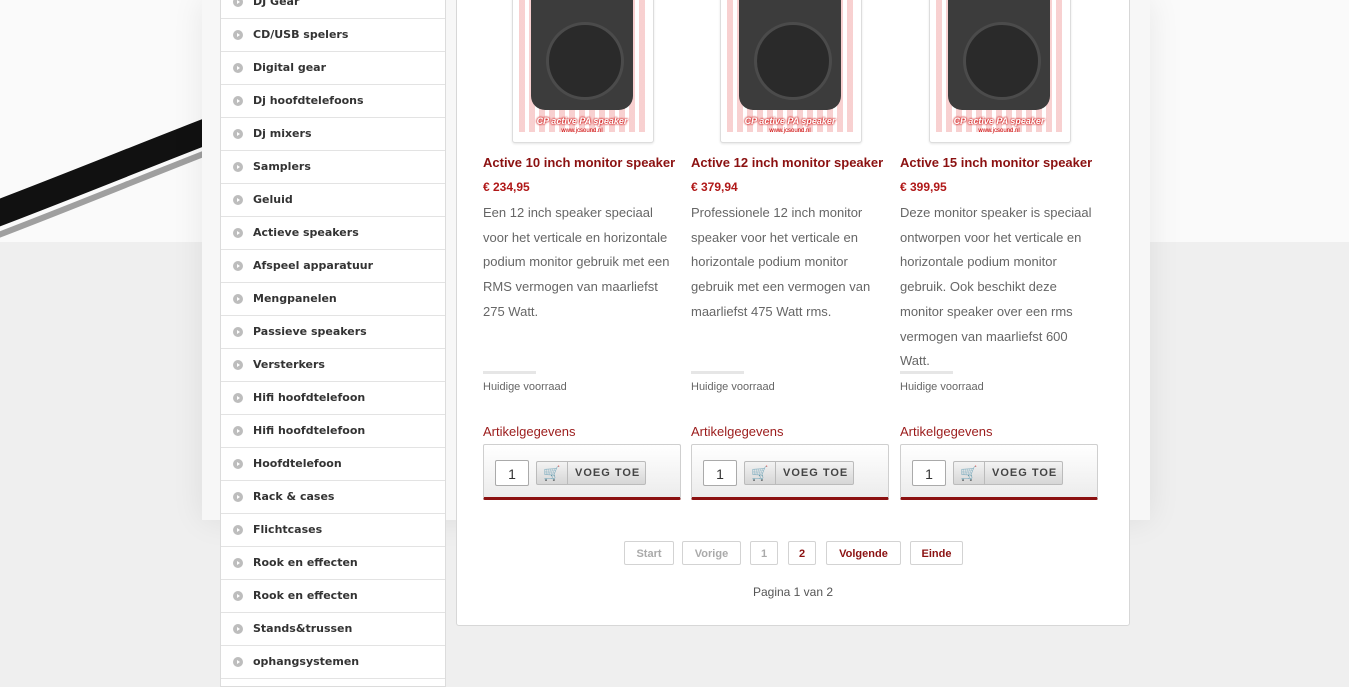 The width and height of the screenshot is (1349, 687). Describe the element at coordinates (333, 68) in the screenshot. I see `sidebar-item-digital-gear: Digital gear` at that location.